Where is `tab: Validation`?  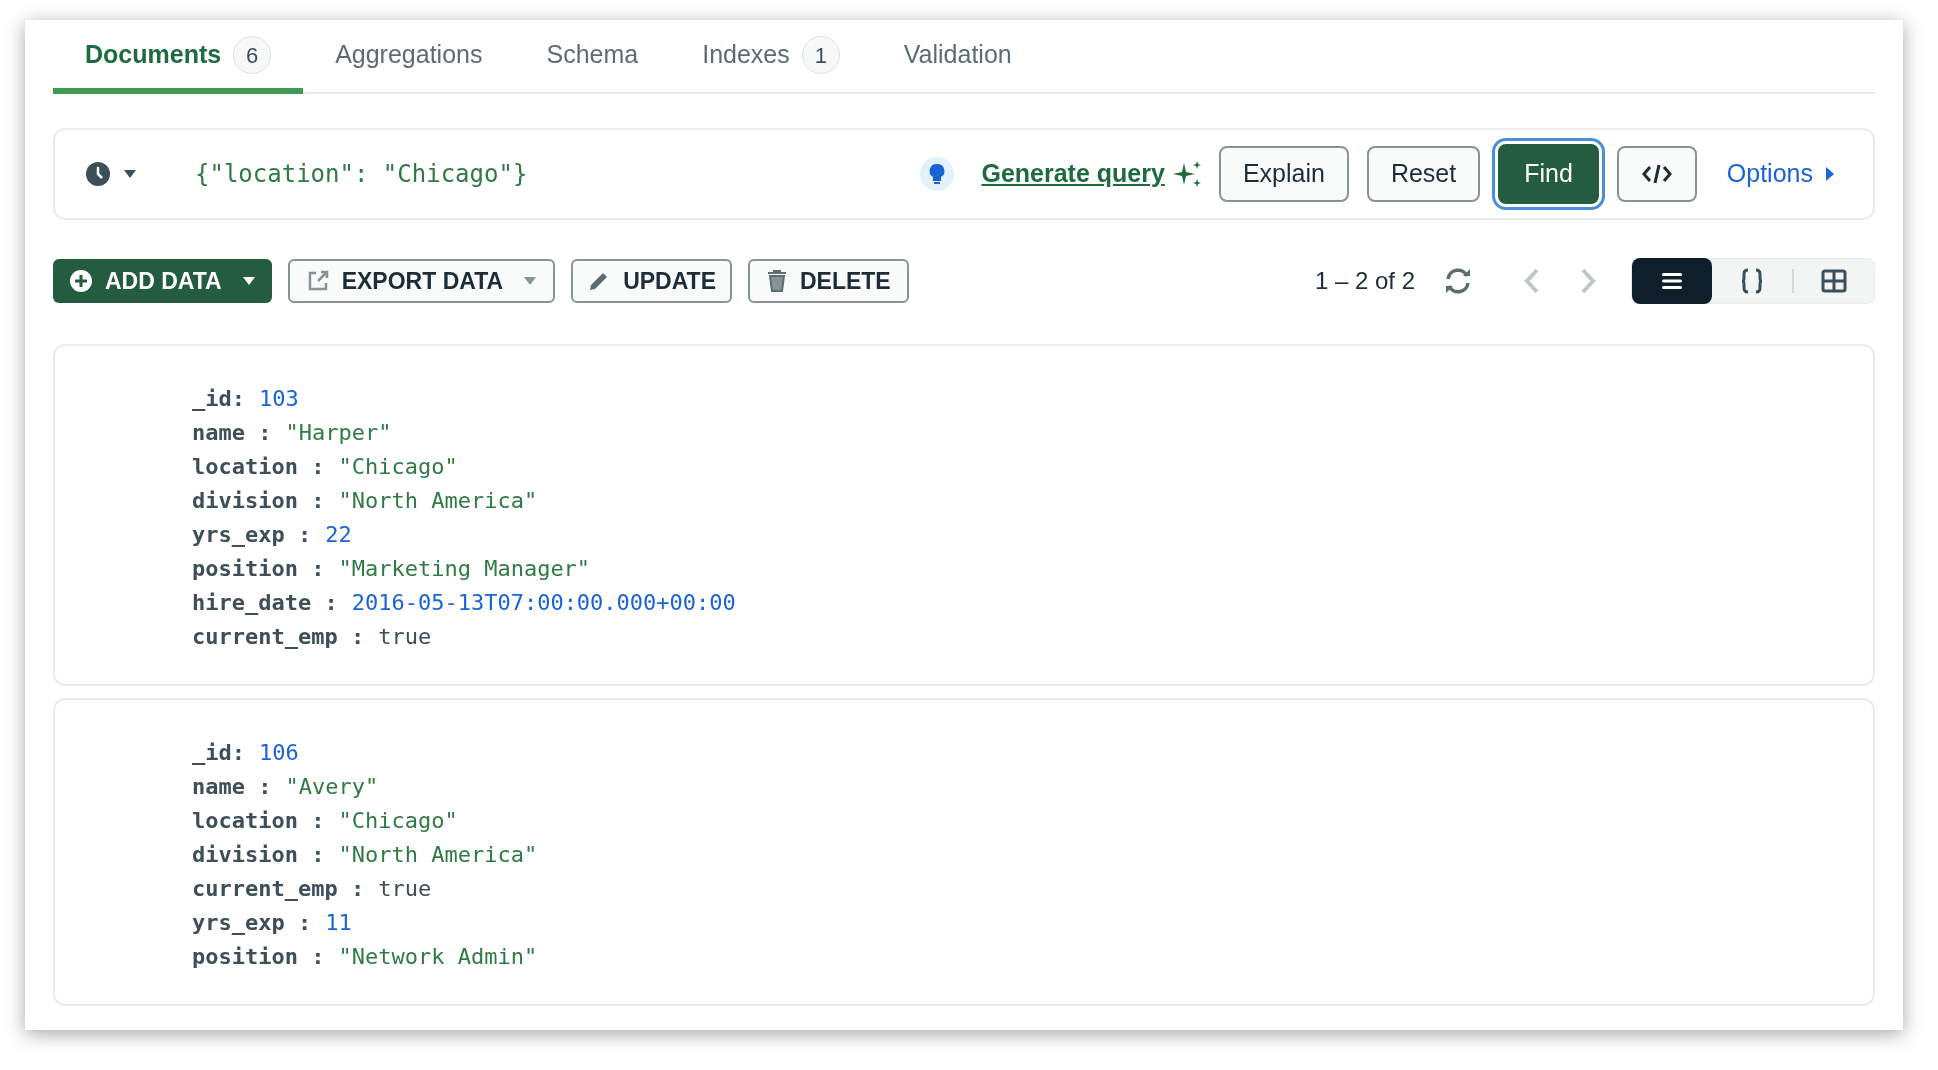
tab: Validation is located at coordinates (957, 58).